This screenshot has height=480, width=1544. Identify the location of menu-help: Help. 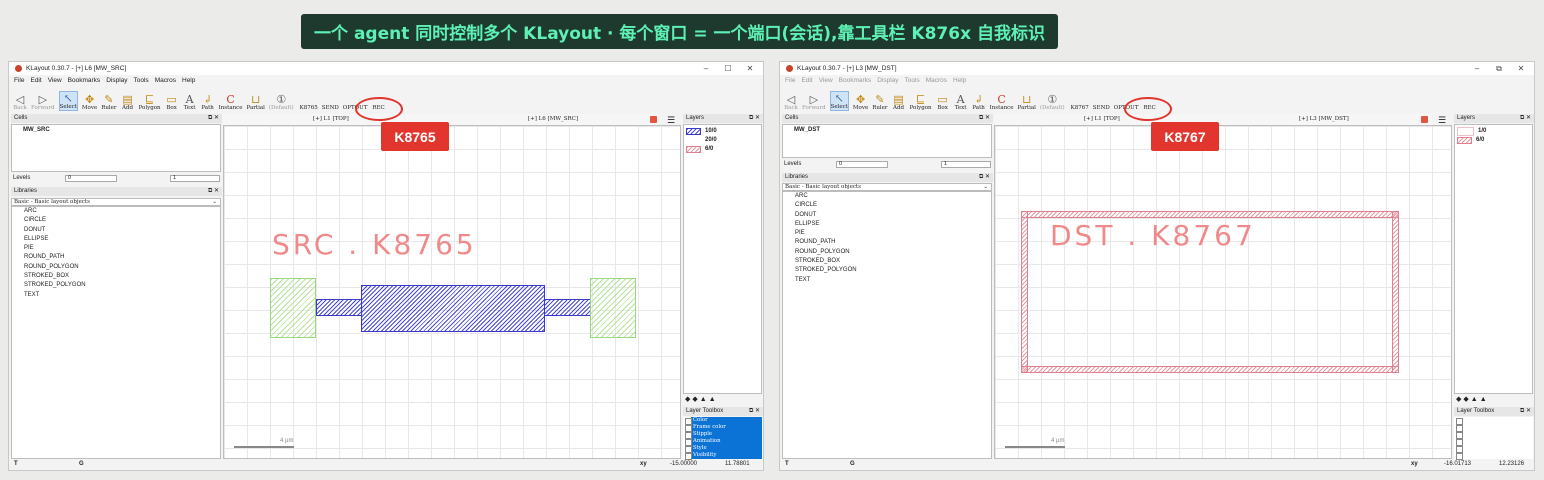
(959, 82).